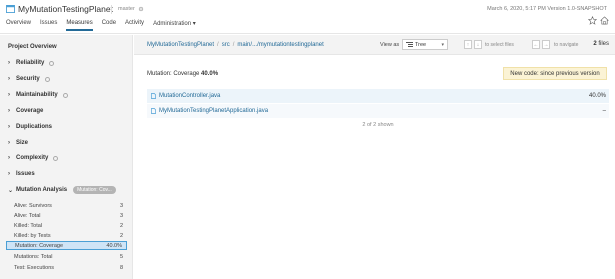  What do you see at coordinates (478, 44) in the screenshot?
I see `arrow-down-key-icon: ↓` at bounding box center [478, 44].